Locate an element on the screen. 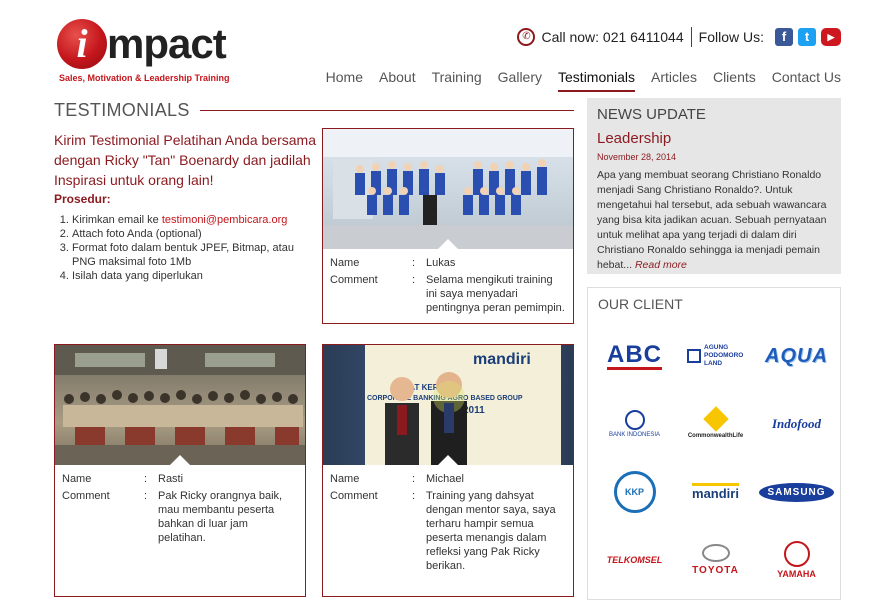  classroom-photo-illustration is located at coordinates (180, 405).